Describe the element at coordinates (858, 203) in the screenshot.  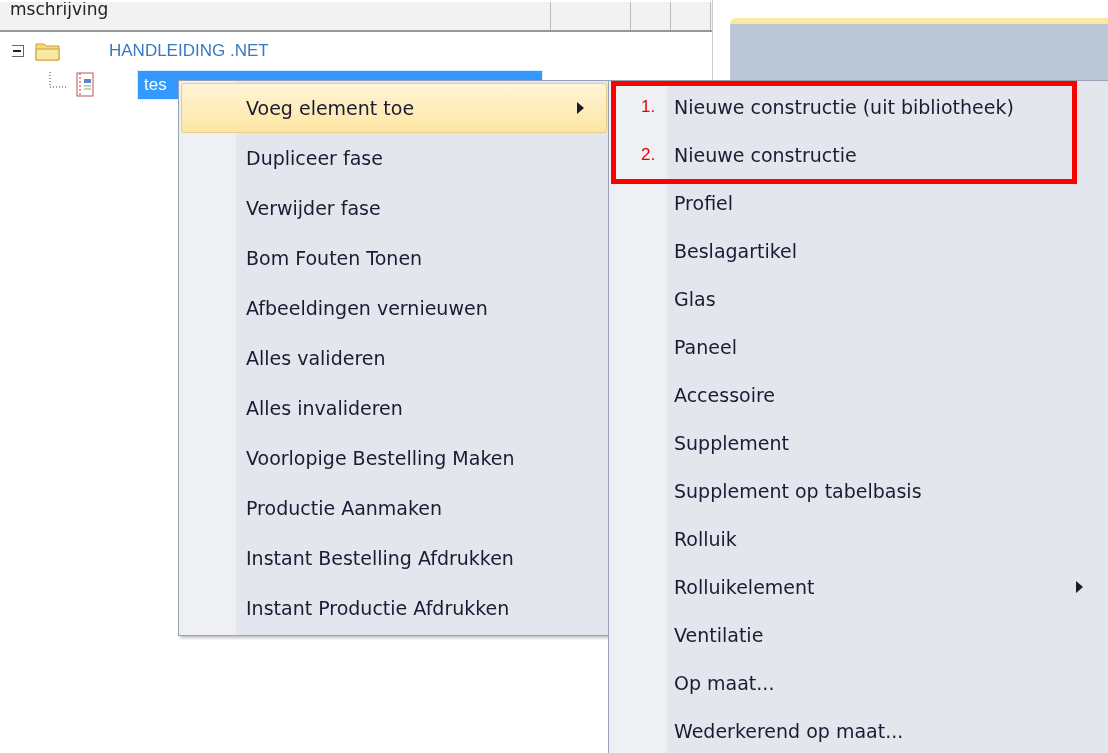
I see `menu-item: Profiel` at that location.